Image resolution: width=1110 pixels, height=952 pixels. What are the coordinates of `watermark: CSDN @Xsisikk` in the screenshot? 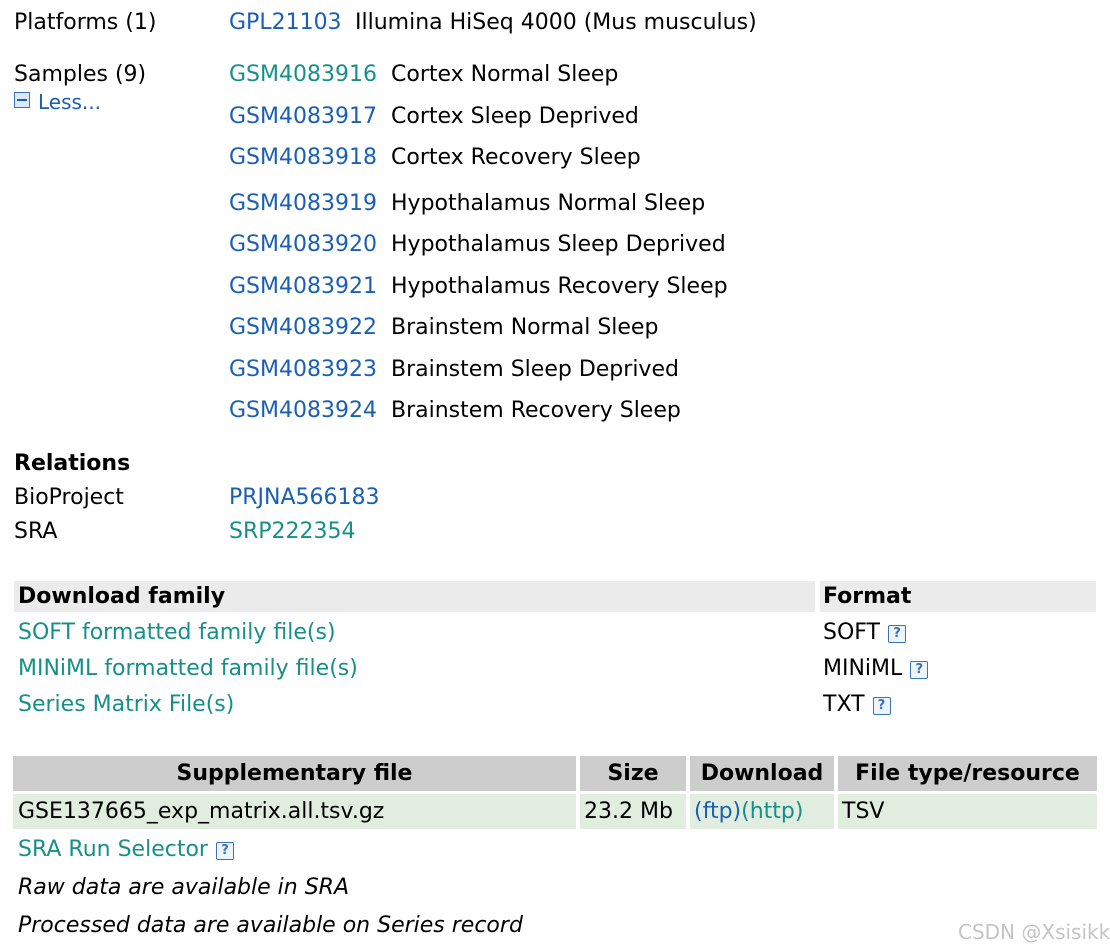 It's located at (1034, 932).